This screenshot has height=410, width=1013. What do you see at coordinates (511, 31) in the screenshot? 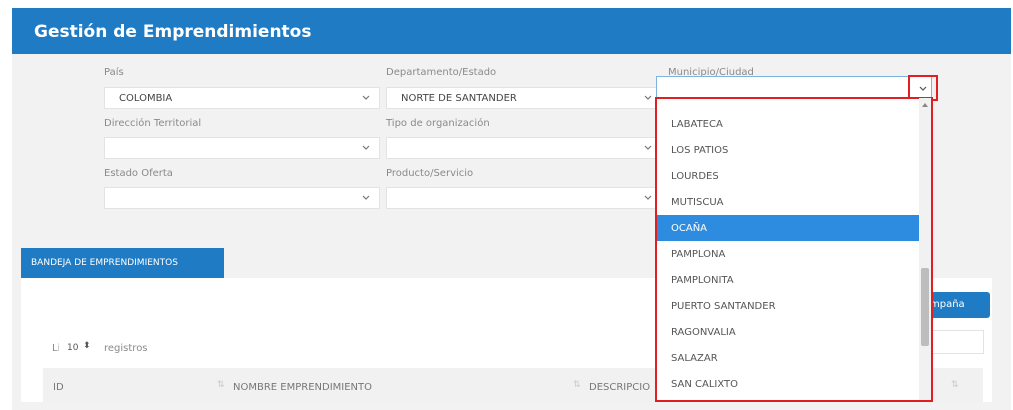
I see `header-bar: Gestión de Emprendimientos` at bounding box center [511, 31].